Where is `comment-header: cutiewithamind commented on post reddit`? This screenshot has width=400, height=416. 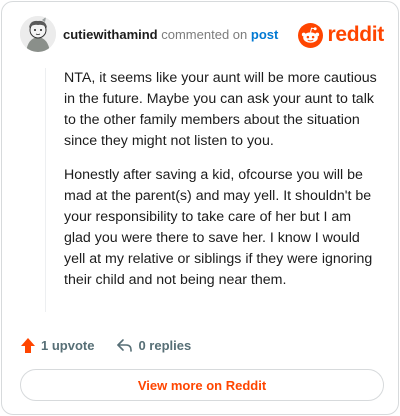
comment-header: cutiewithamind commented on post reddit is located at coordinates (202, 36).